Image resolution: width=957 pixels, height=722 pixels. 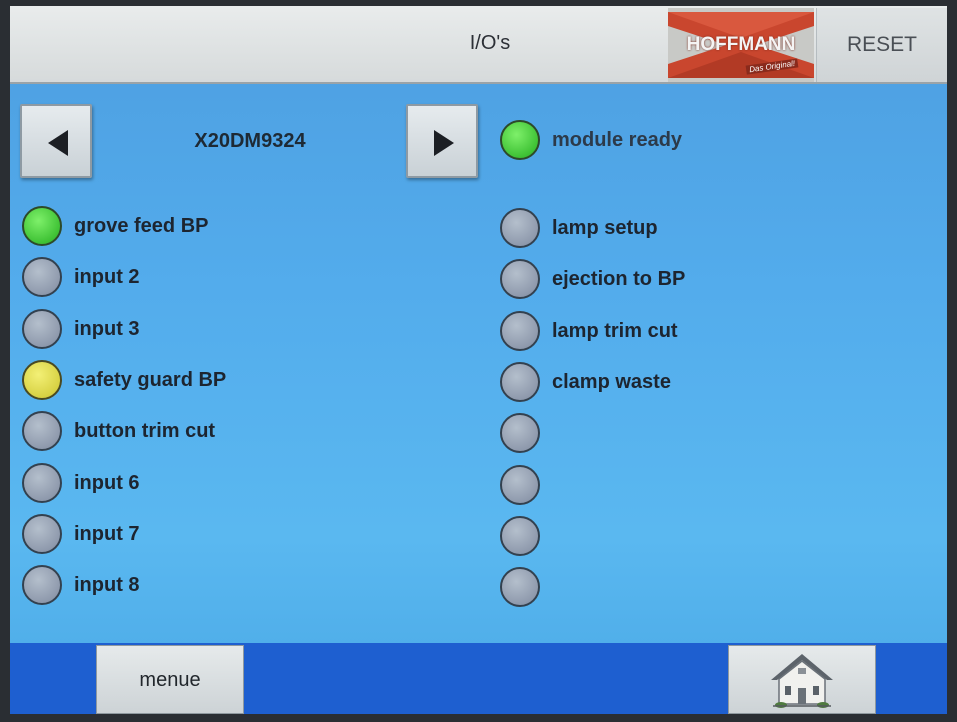 I want to click on io-label: input 3, so click(x=107, y=328).